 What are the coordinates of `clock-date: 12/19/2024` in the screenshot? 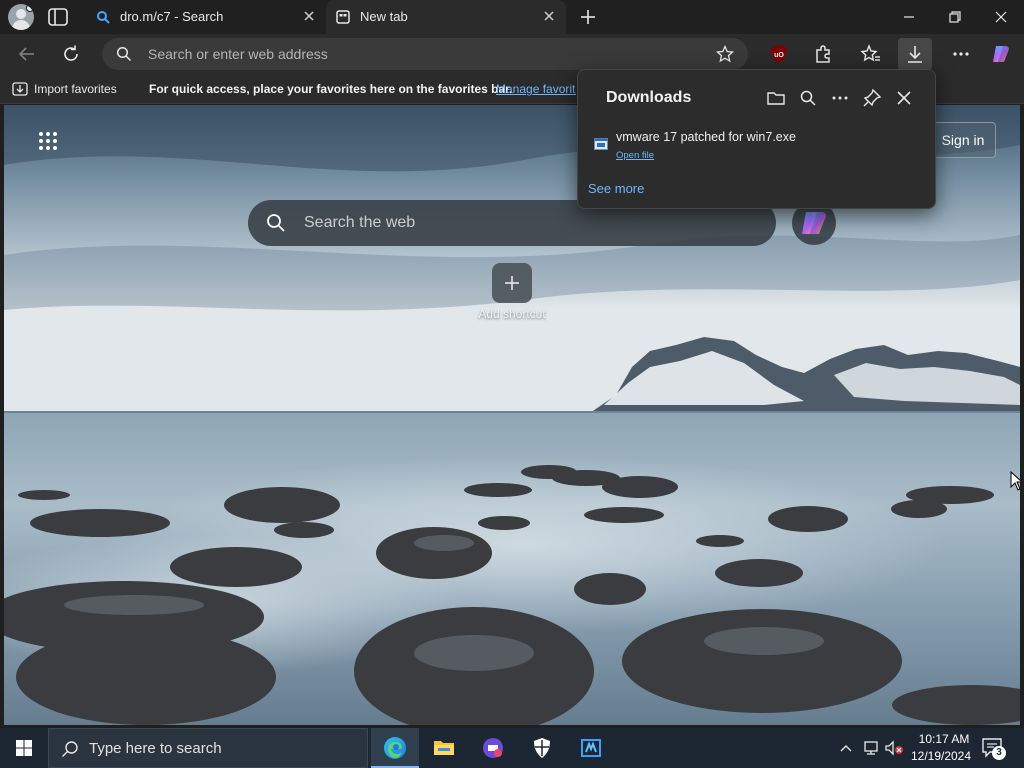 It's located at (941, 756).